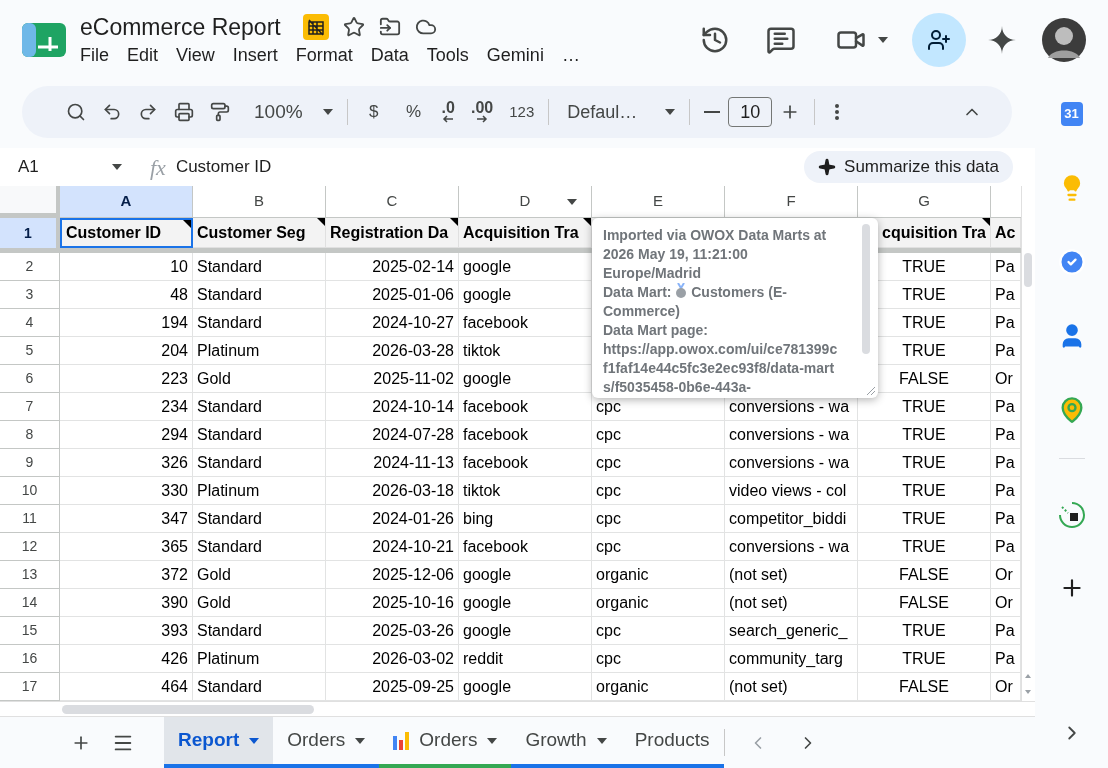 This screenshot has height=768, width=1108. Describe the element at coordinates (389, 55) in the screenshot. I see `menu-item: Data` at that location.